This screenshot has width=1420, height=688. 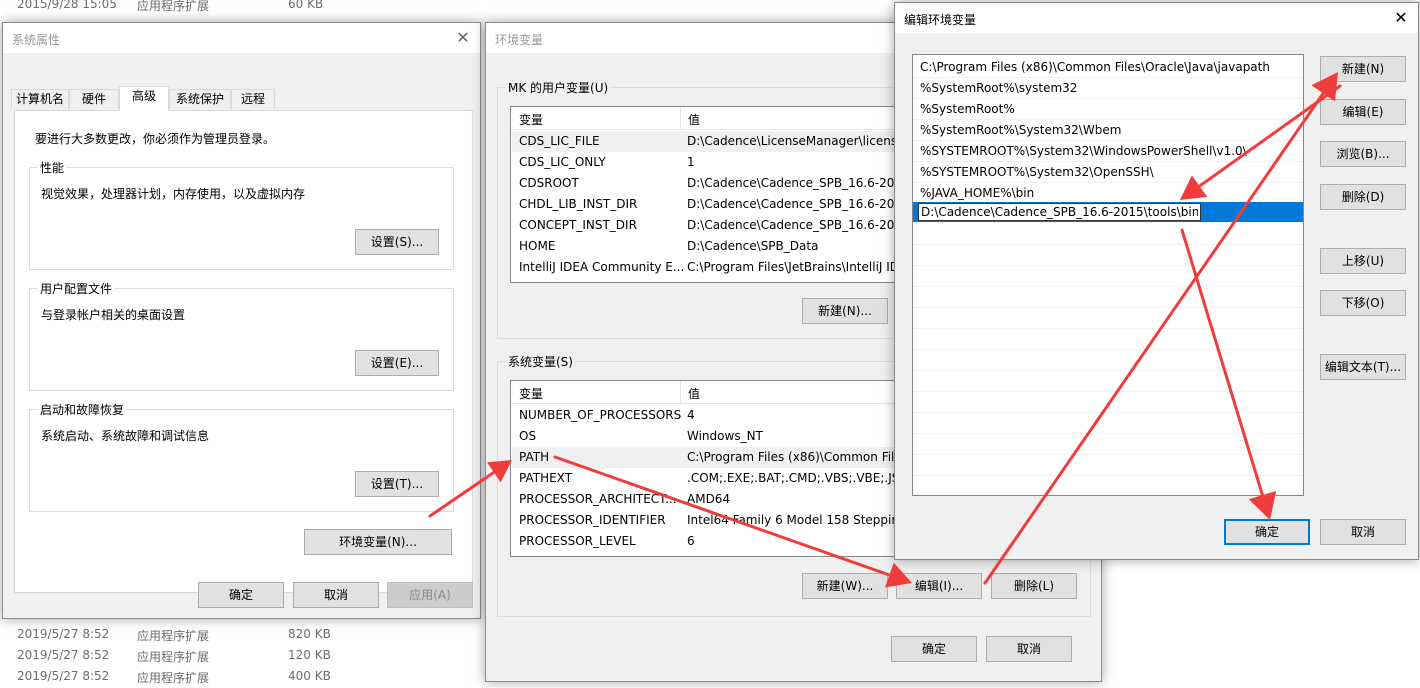 I want to click on variable-value: Intel64 Family 6 Model 158 Stepping, so click(x=797, y=520).